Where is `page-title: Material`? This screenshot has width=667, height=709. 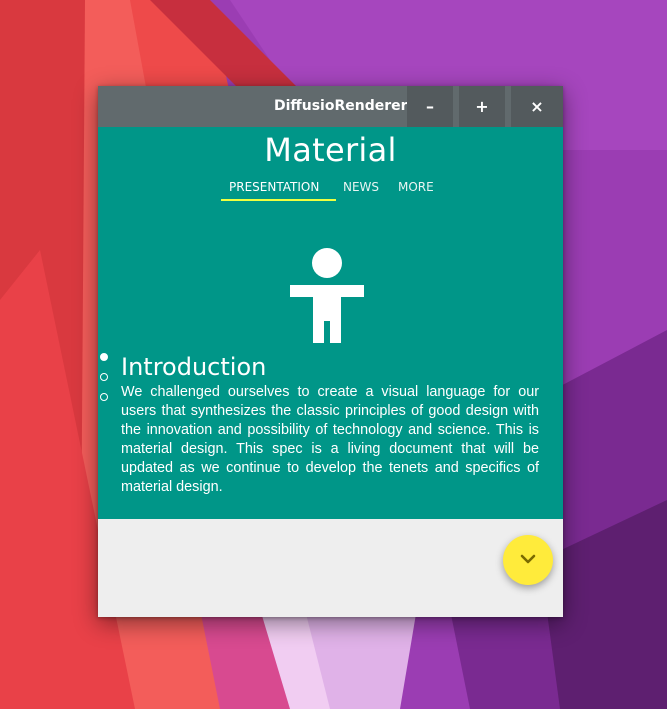 page-title: Material is located at coordinates (330, 150).